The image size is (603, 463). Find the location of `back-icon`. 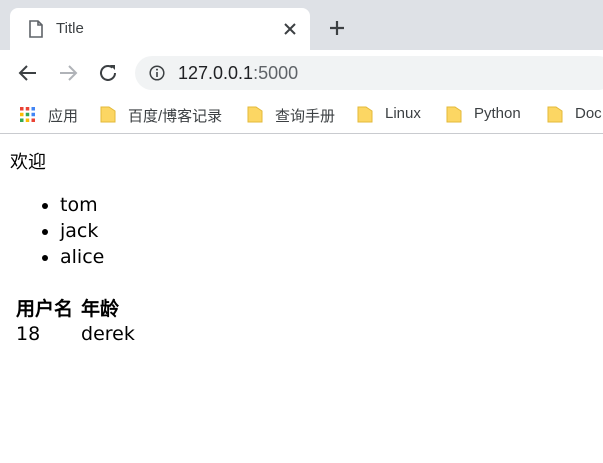

back-icon is located at coordinates (28, 73).